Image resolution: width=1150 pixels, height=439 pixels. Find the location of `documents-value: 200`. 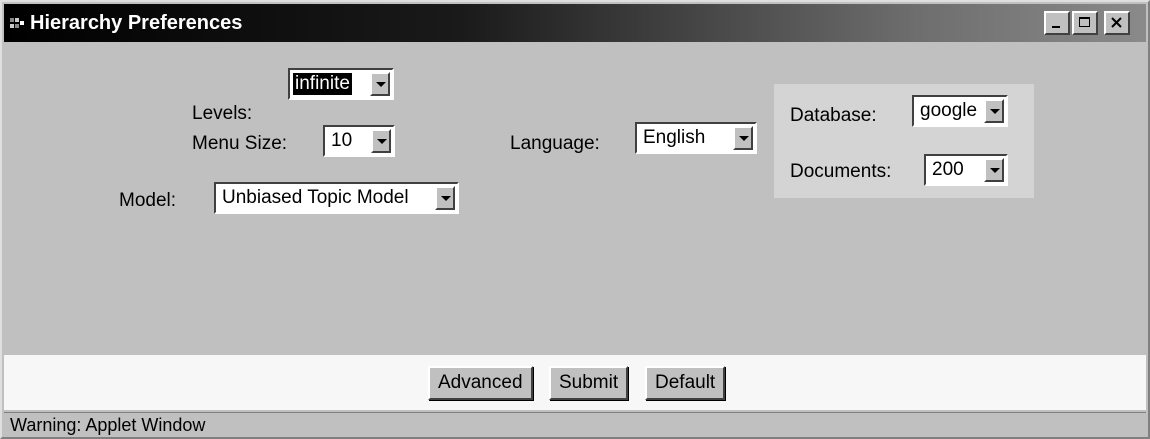

documents-value: 200 is located at coordinates (948, 169).